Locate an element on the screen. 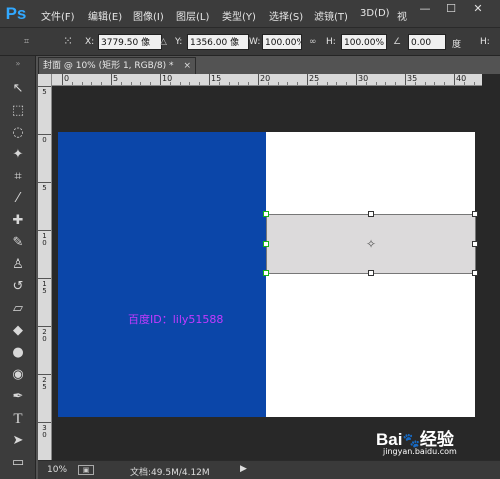 This screenshot has height=479, width=500. transform-handle-top-left is located at coordinates (266, 214).